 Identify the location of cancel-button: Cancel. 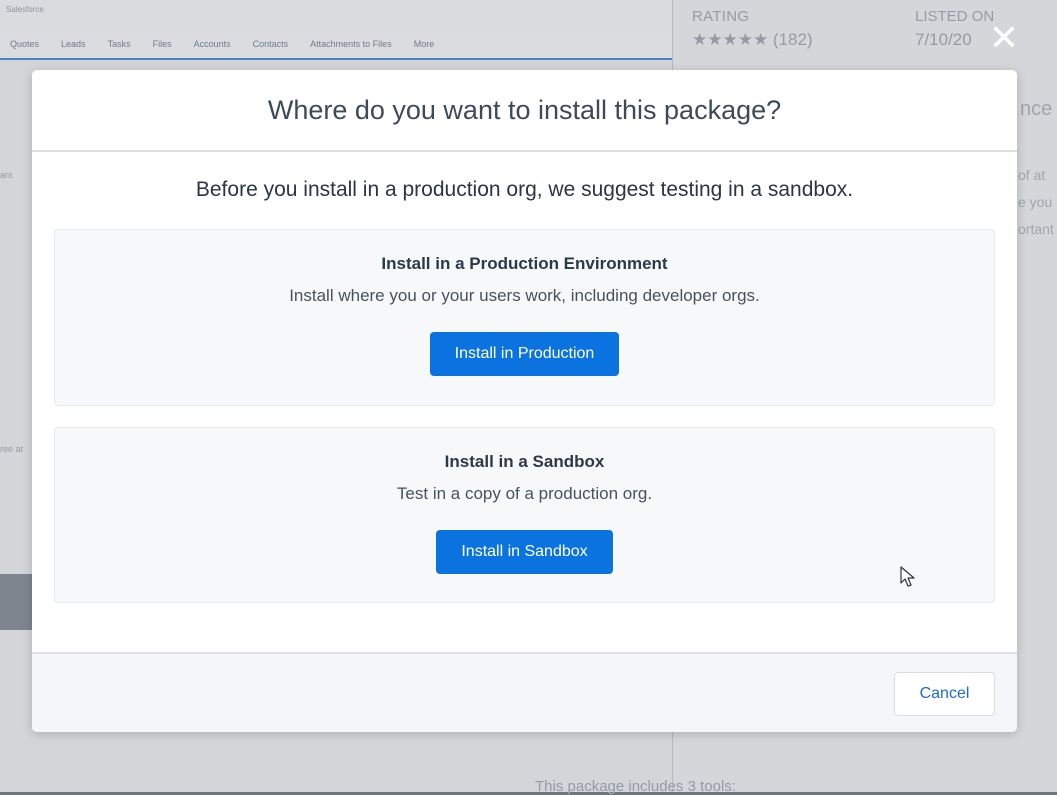
(944, 694).